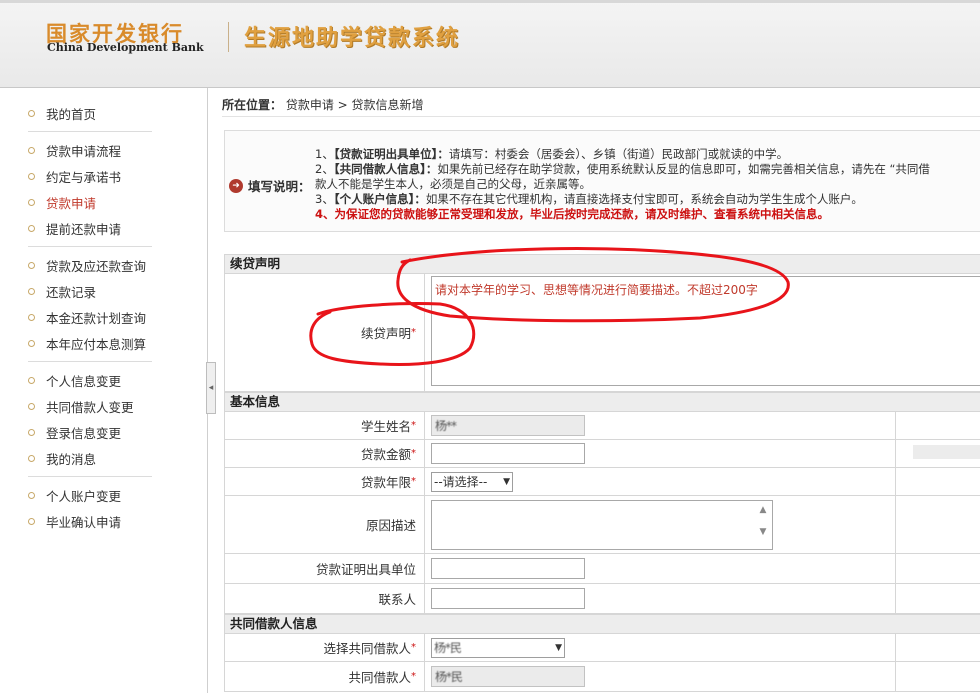 This screenshot has width=980, height=693. I want to click on row-loan-amount: 贷款金额 *, so click(602, 454).